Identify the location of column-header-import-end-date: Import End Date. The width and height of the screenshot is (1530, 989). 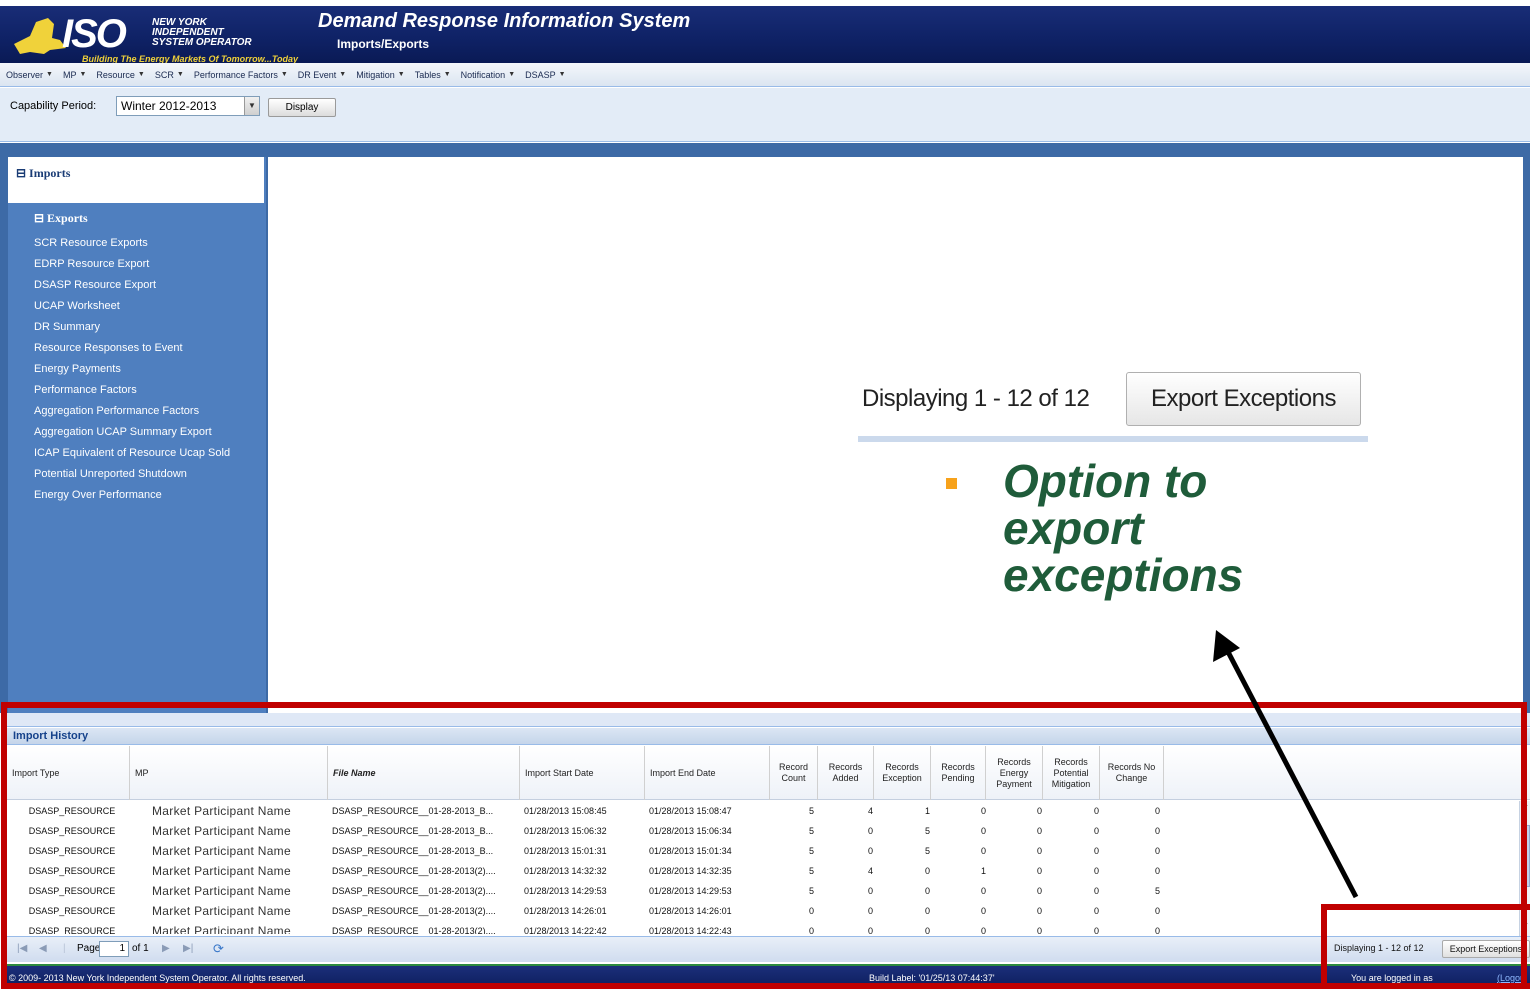
(707, 773).